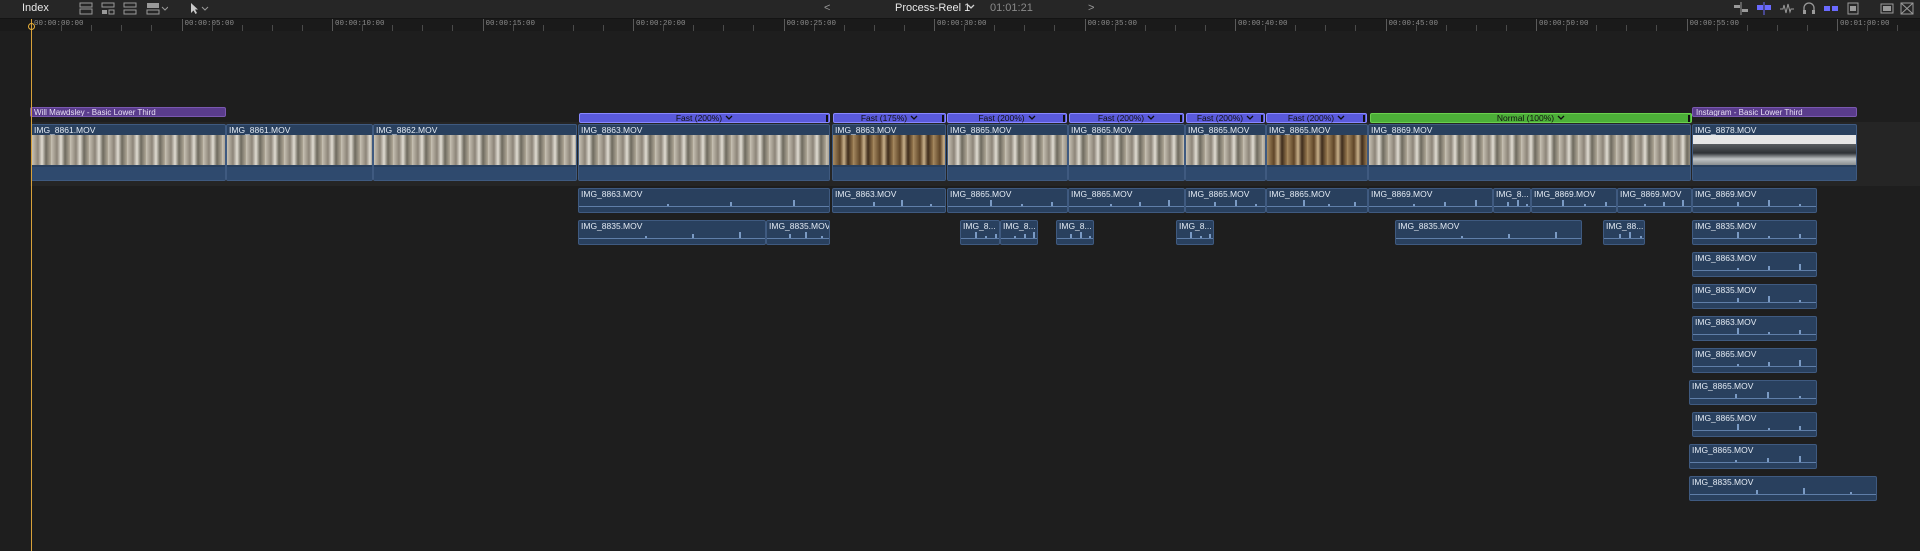 The image size is (1920, 551). I want to click on title-clip: Will Mawdsley - Basic Lower Third, so click(128, 112).